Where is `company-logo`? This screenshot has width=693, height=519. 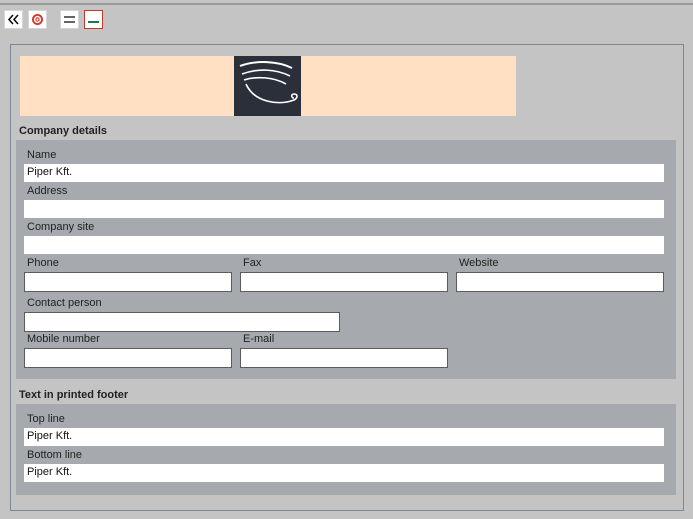 company-logo is located at coordinates (267, 86).